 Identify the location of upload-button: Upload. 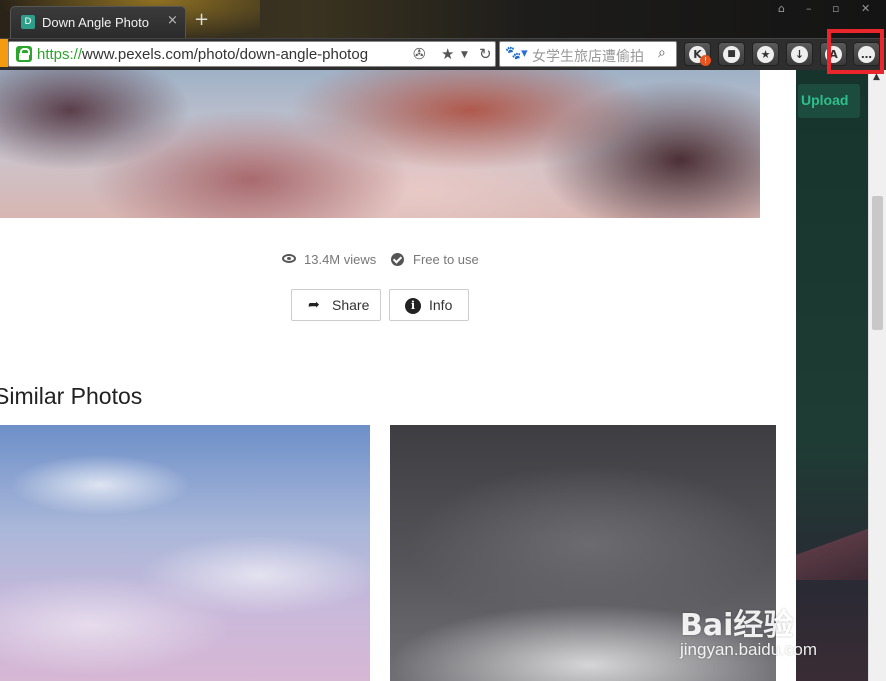
(829, 101).